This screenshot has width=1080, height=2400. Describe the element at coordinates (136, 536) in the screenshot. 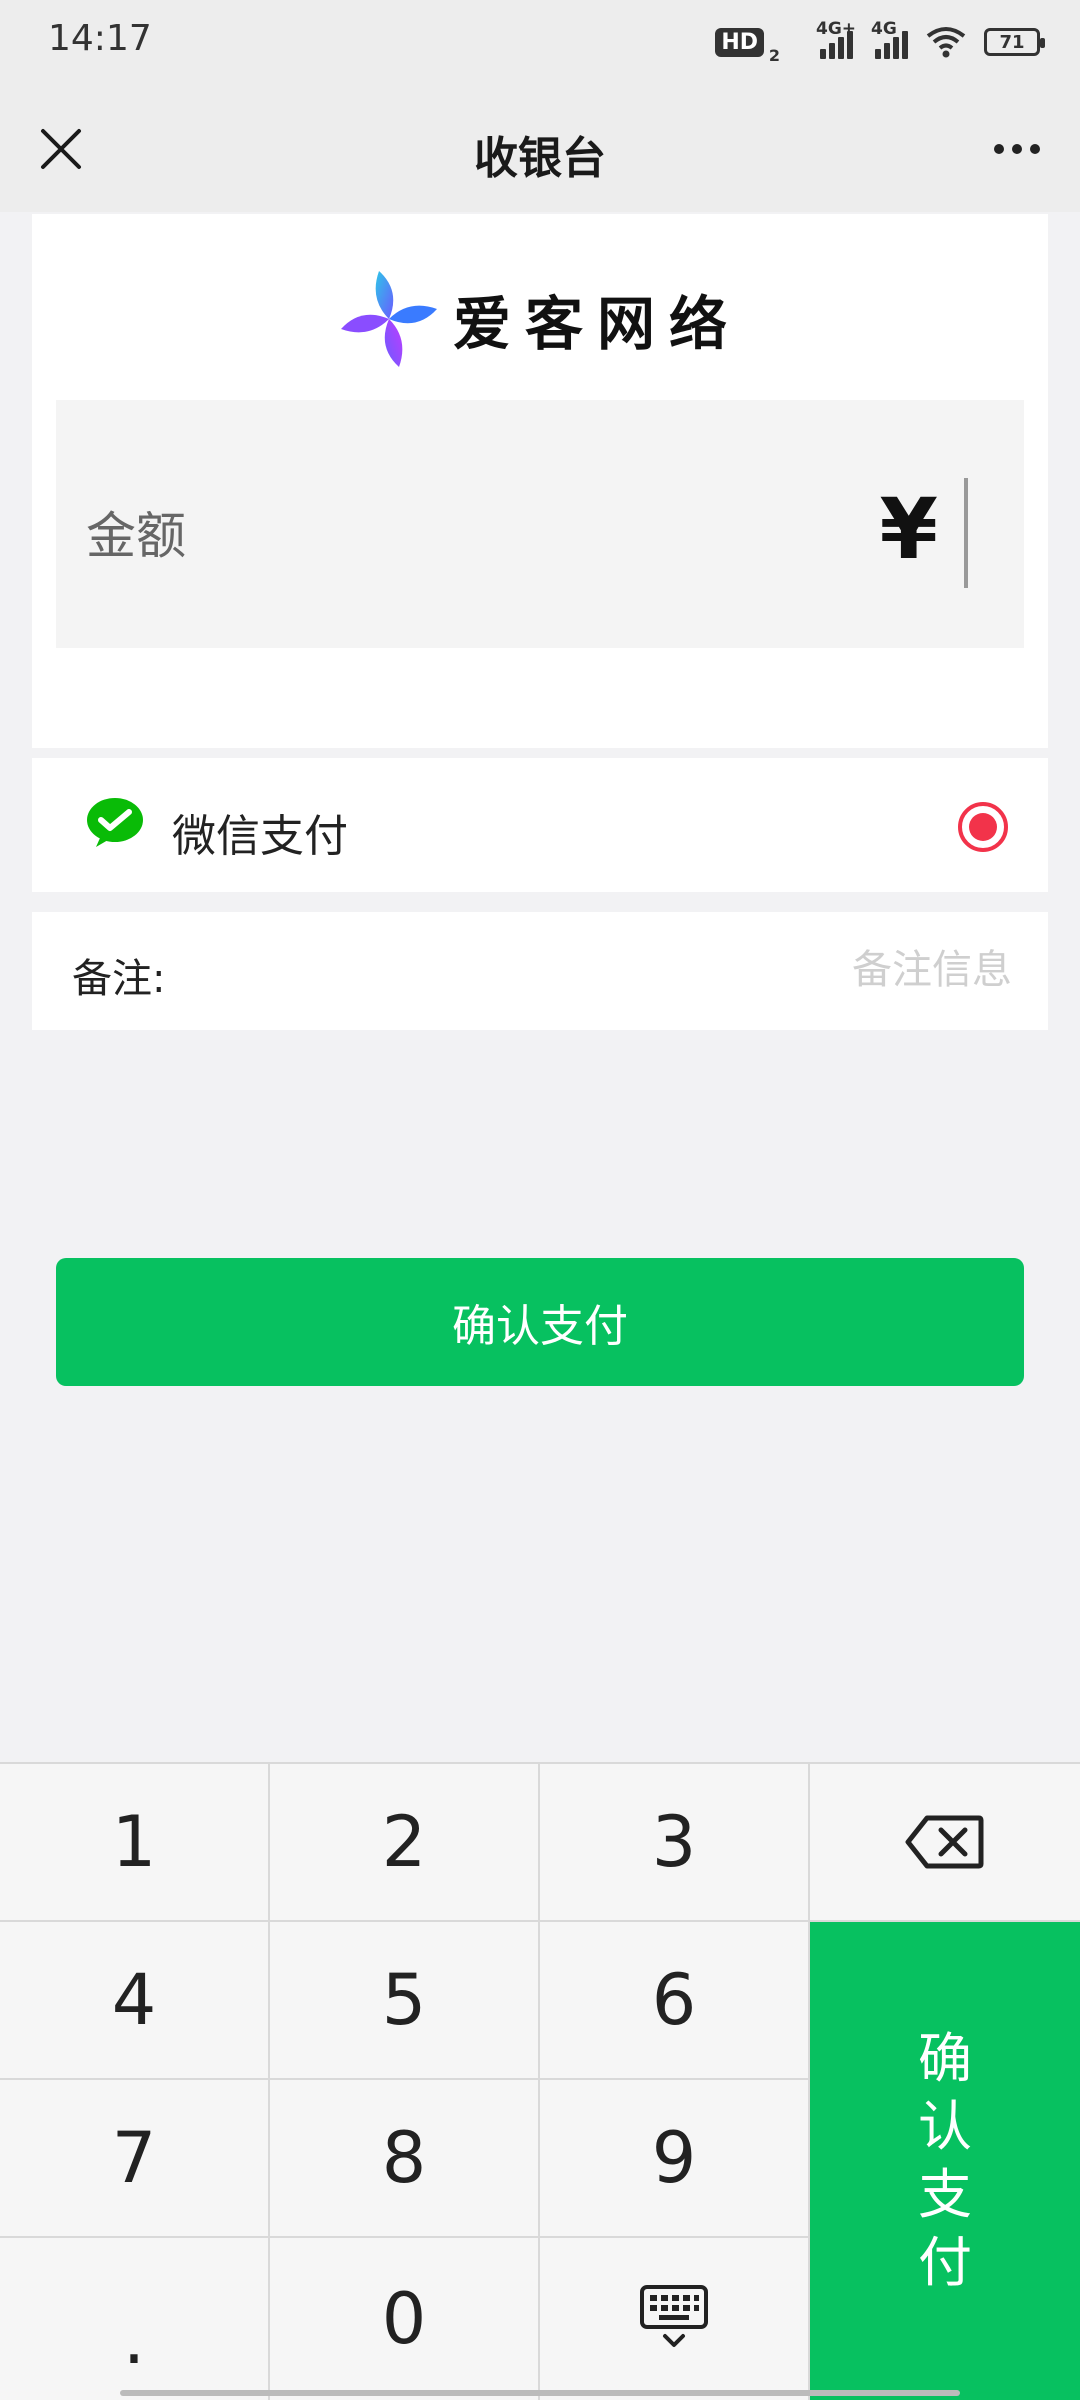

I see `amount-label: 金额` at that location.